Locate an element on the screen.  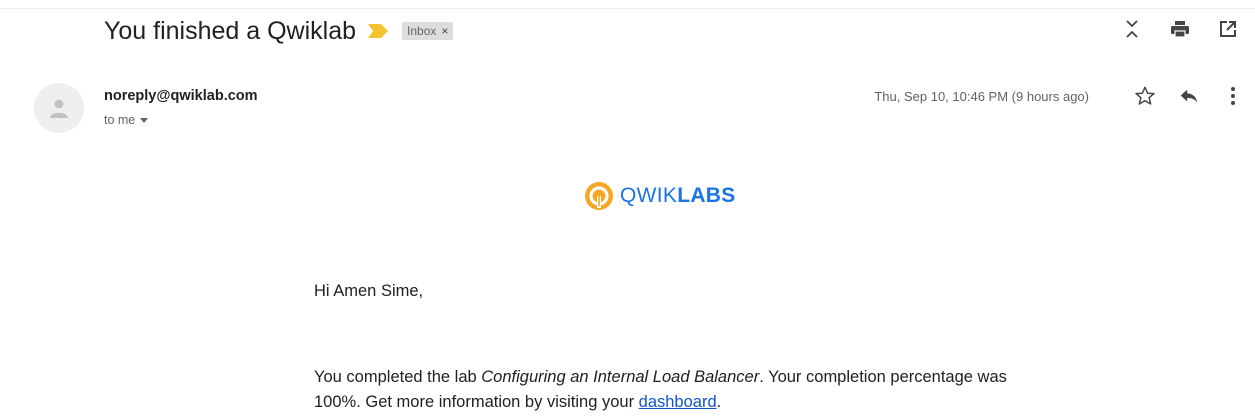
lab-name: Configuring an Internal Load Balancer is located at coordinates (620, 377).